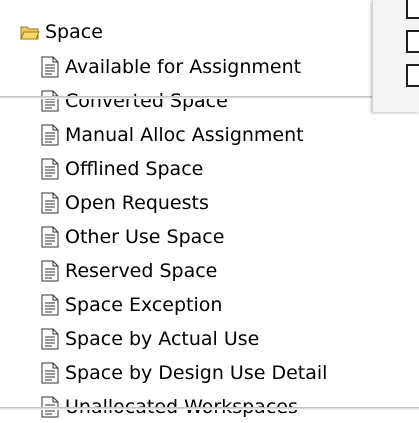 This screenshot has width=419, height=423. I want to click on tree-item-space-exception: Space Exception, so click(131, 305).